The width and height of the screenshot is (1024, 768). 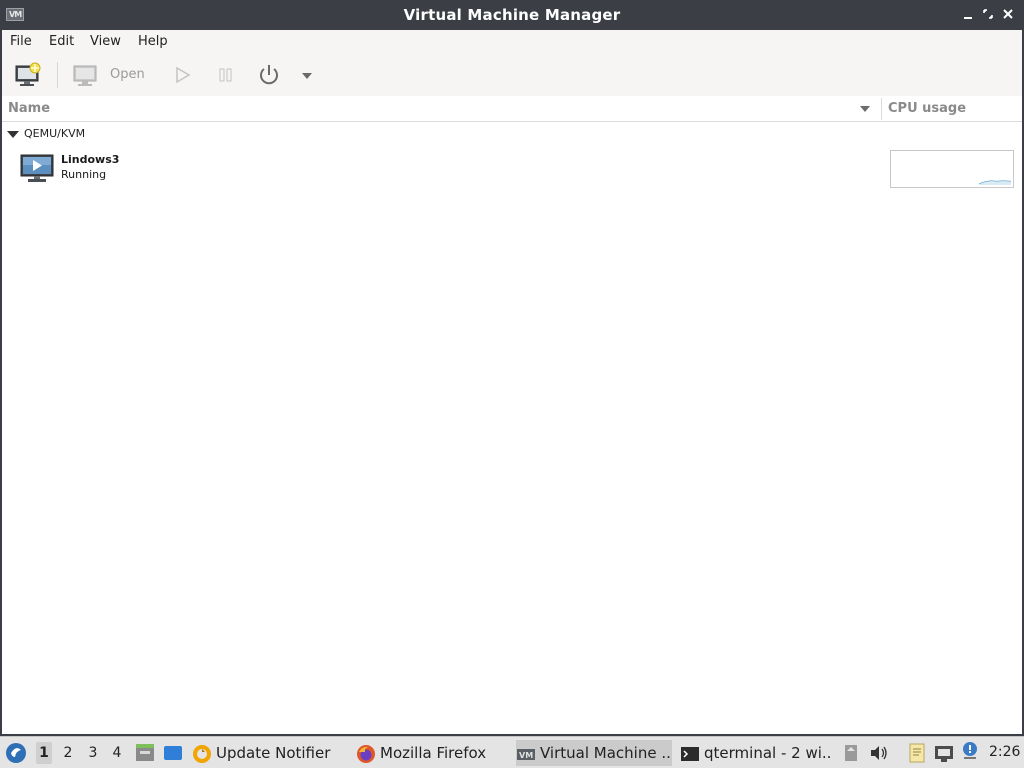 I want to click on monitor-icon, so click(x=85, y=75).